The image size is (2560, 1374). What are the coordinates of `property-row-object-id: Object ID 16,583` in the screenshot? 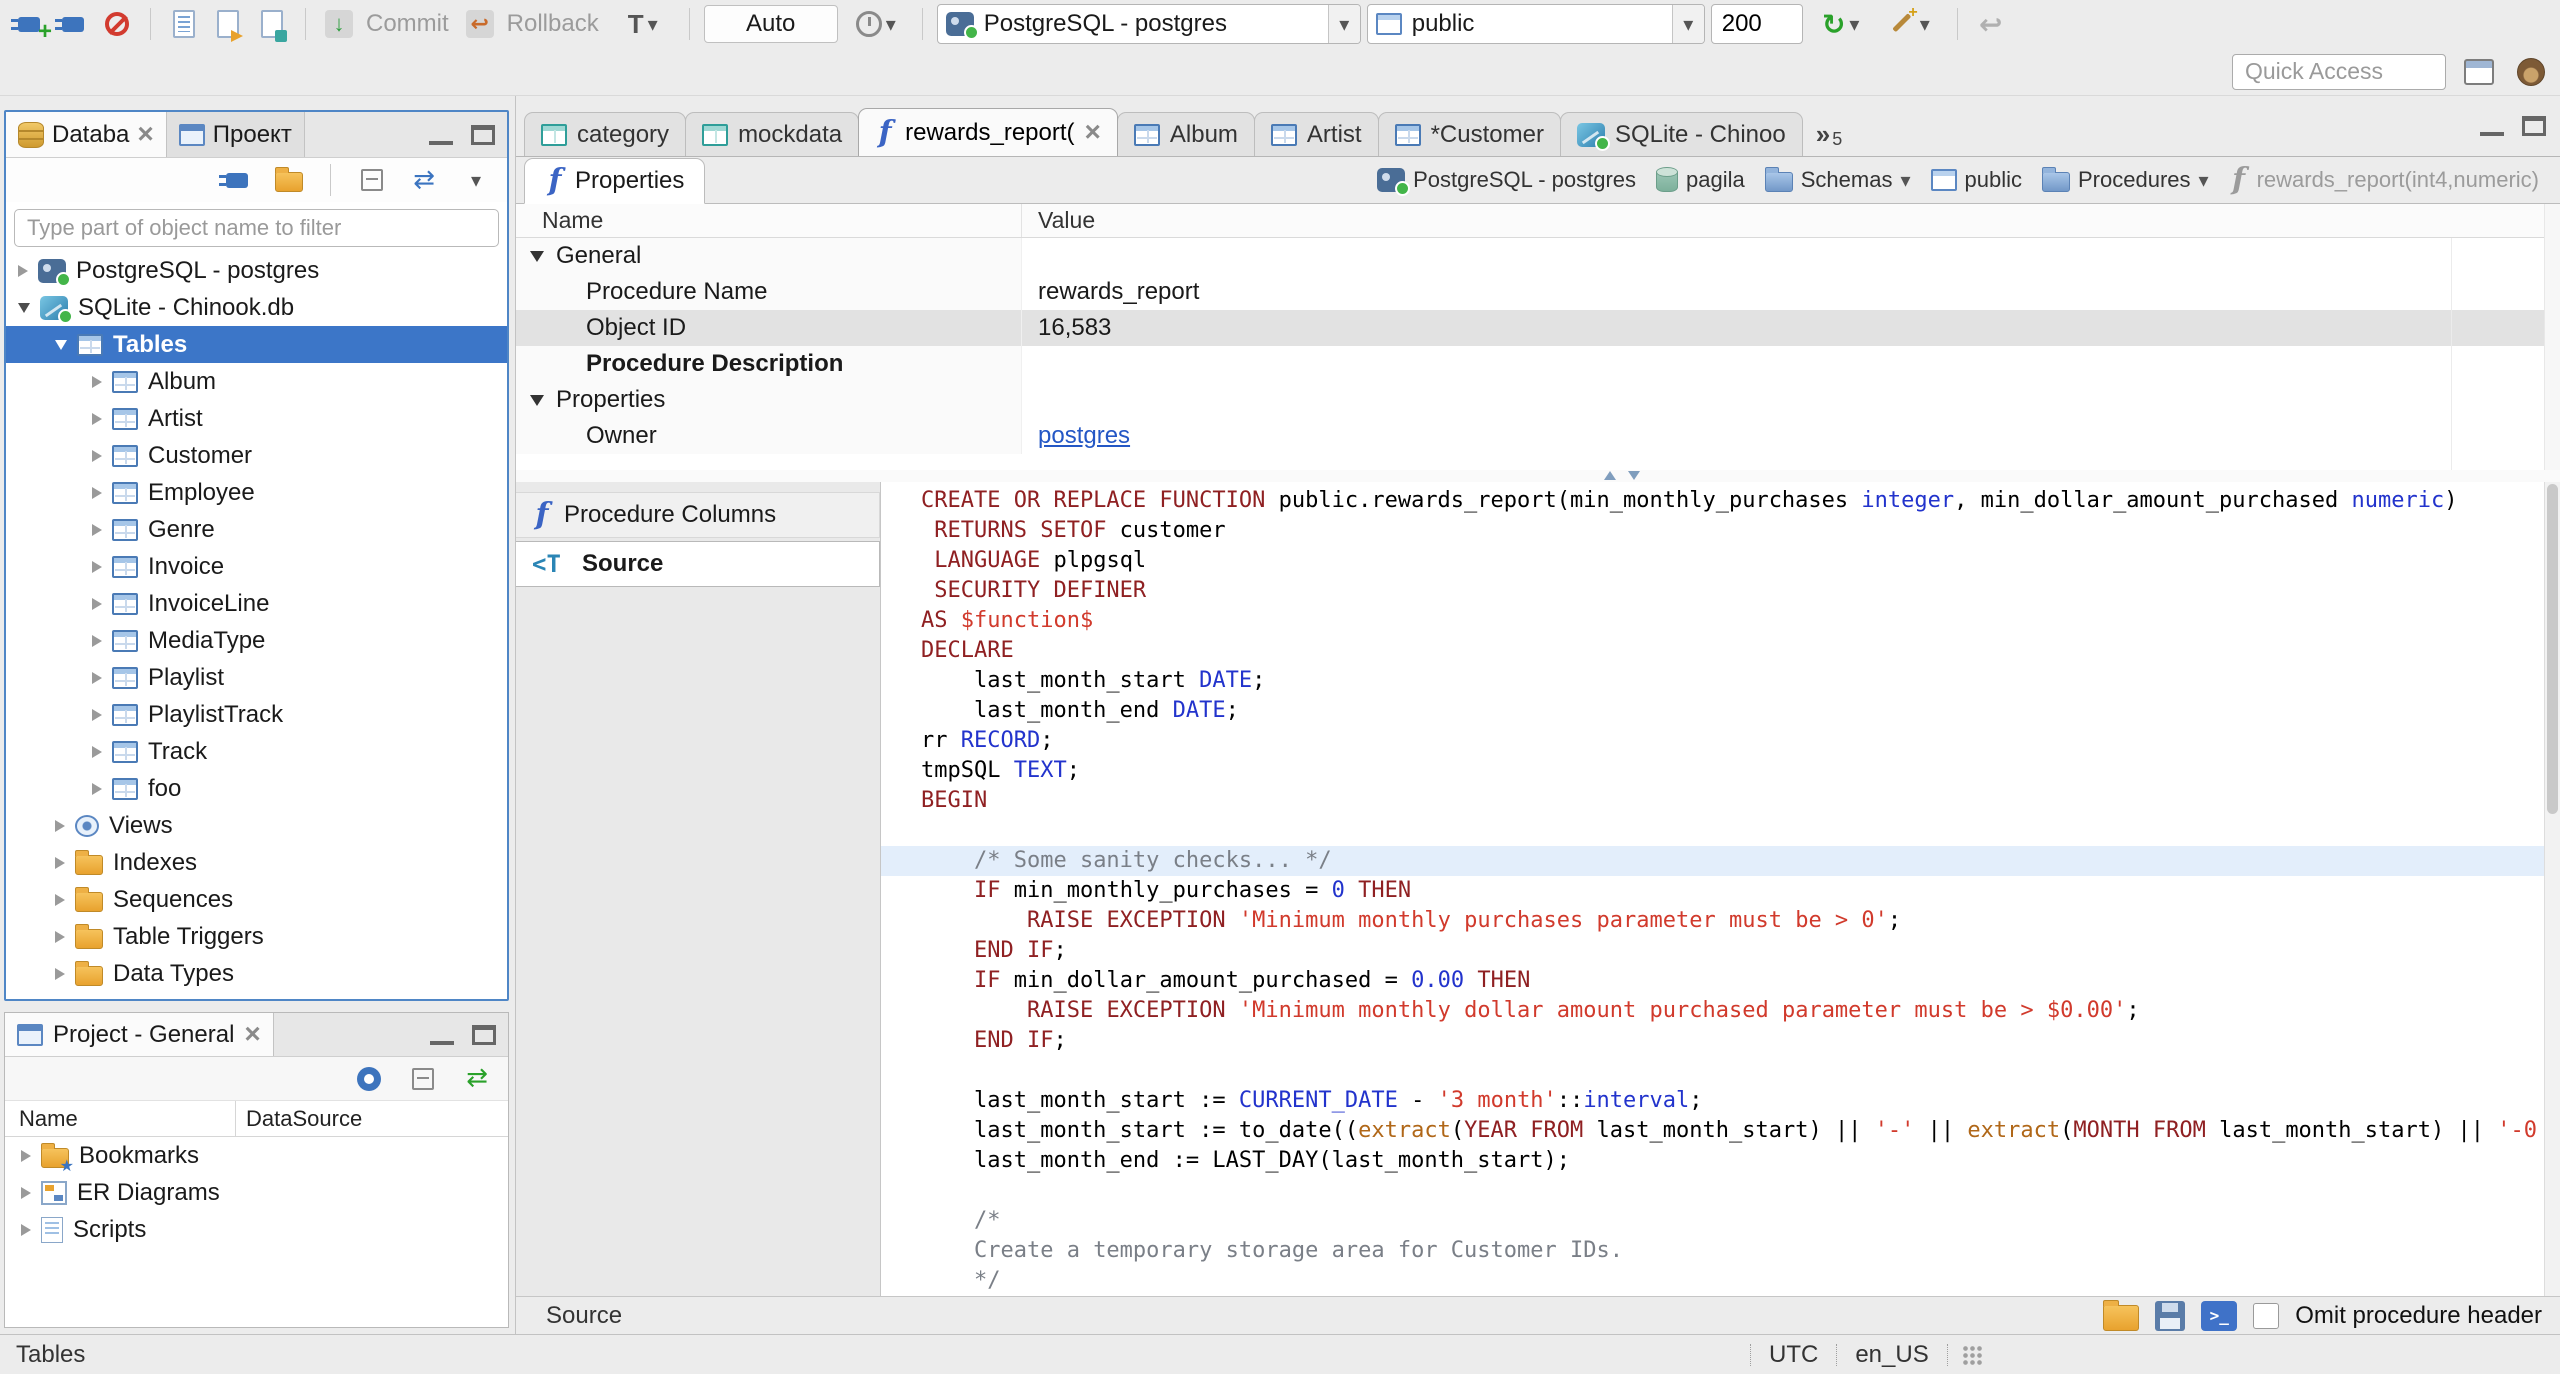 It's located at (1538, 328).